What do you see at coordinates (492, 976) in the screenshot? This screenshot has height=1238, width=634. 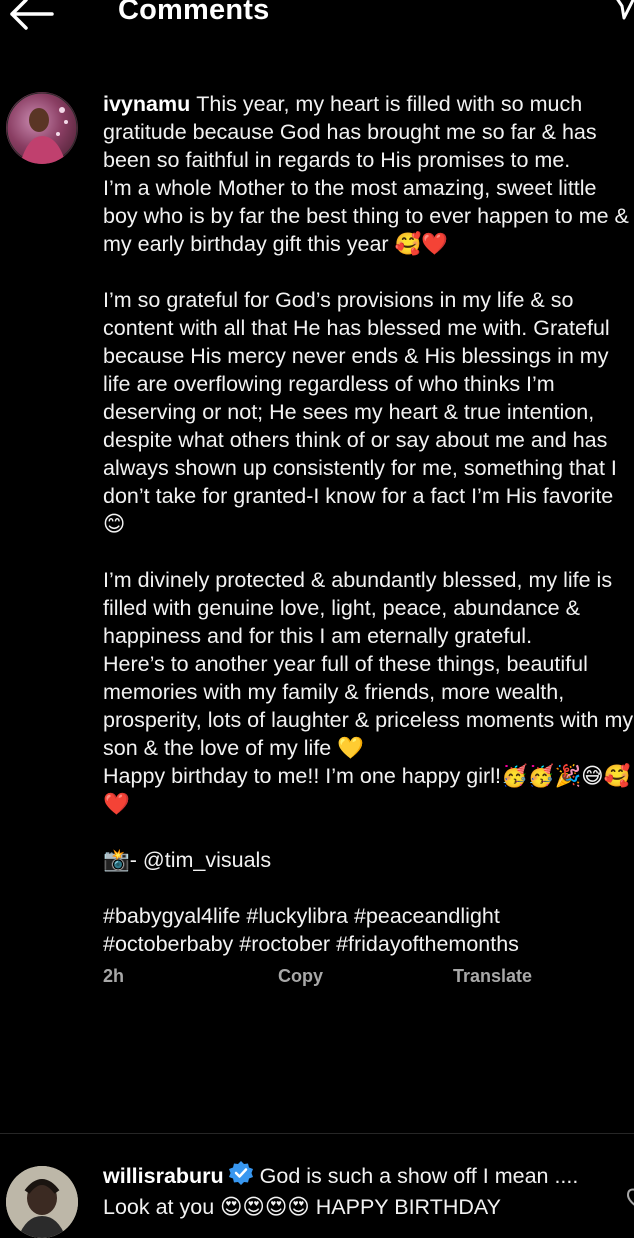 I see `translate-button: Translate` at bounding box center [492, 976].